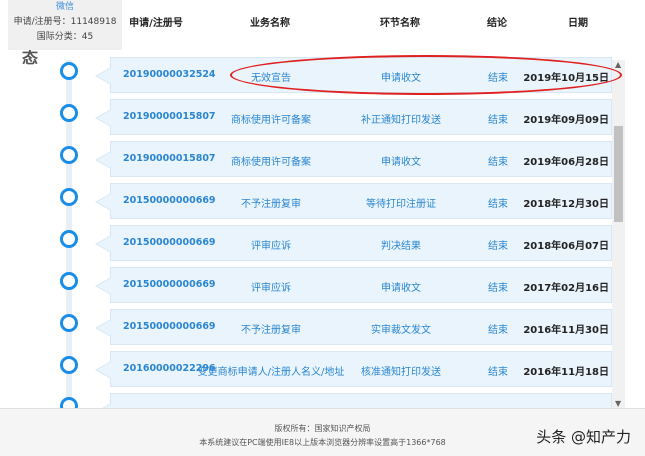  What do you see at coordinates (401, 330) in the screenshot?
I see `step-name: 实审裁文发文` at bounding box center [401, 330].